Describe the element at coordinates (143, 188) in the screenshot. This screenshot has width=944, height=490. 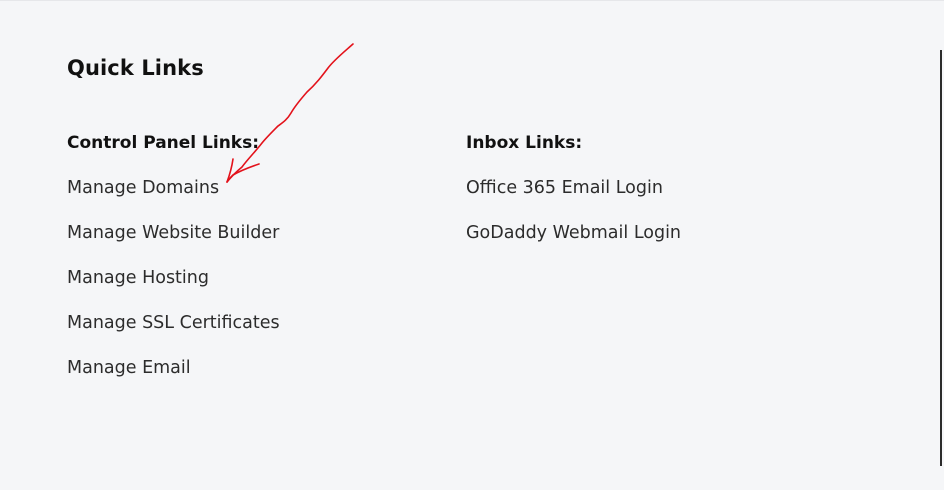
I see `manage-domains-link: Manage Domains` at that location.